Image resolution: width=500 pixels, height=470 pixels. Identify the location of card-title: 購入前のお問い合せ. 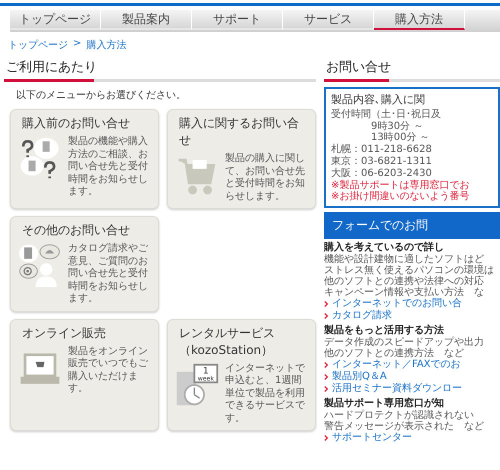
(76, 123).